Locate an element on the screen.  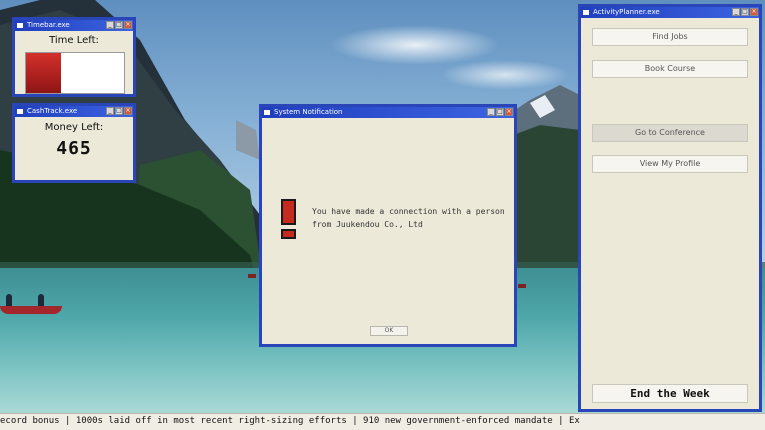
money-left-label: Money Left: is located at coordinates (74, 127).